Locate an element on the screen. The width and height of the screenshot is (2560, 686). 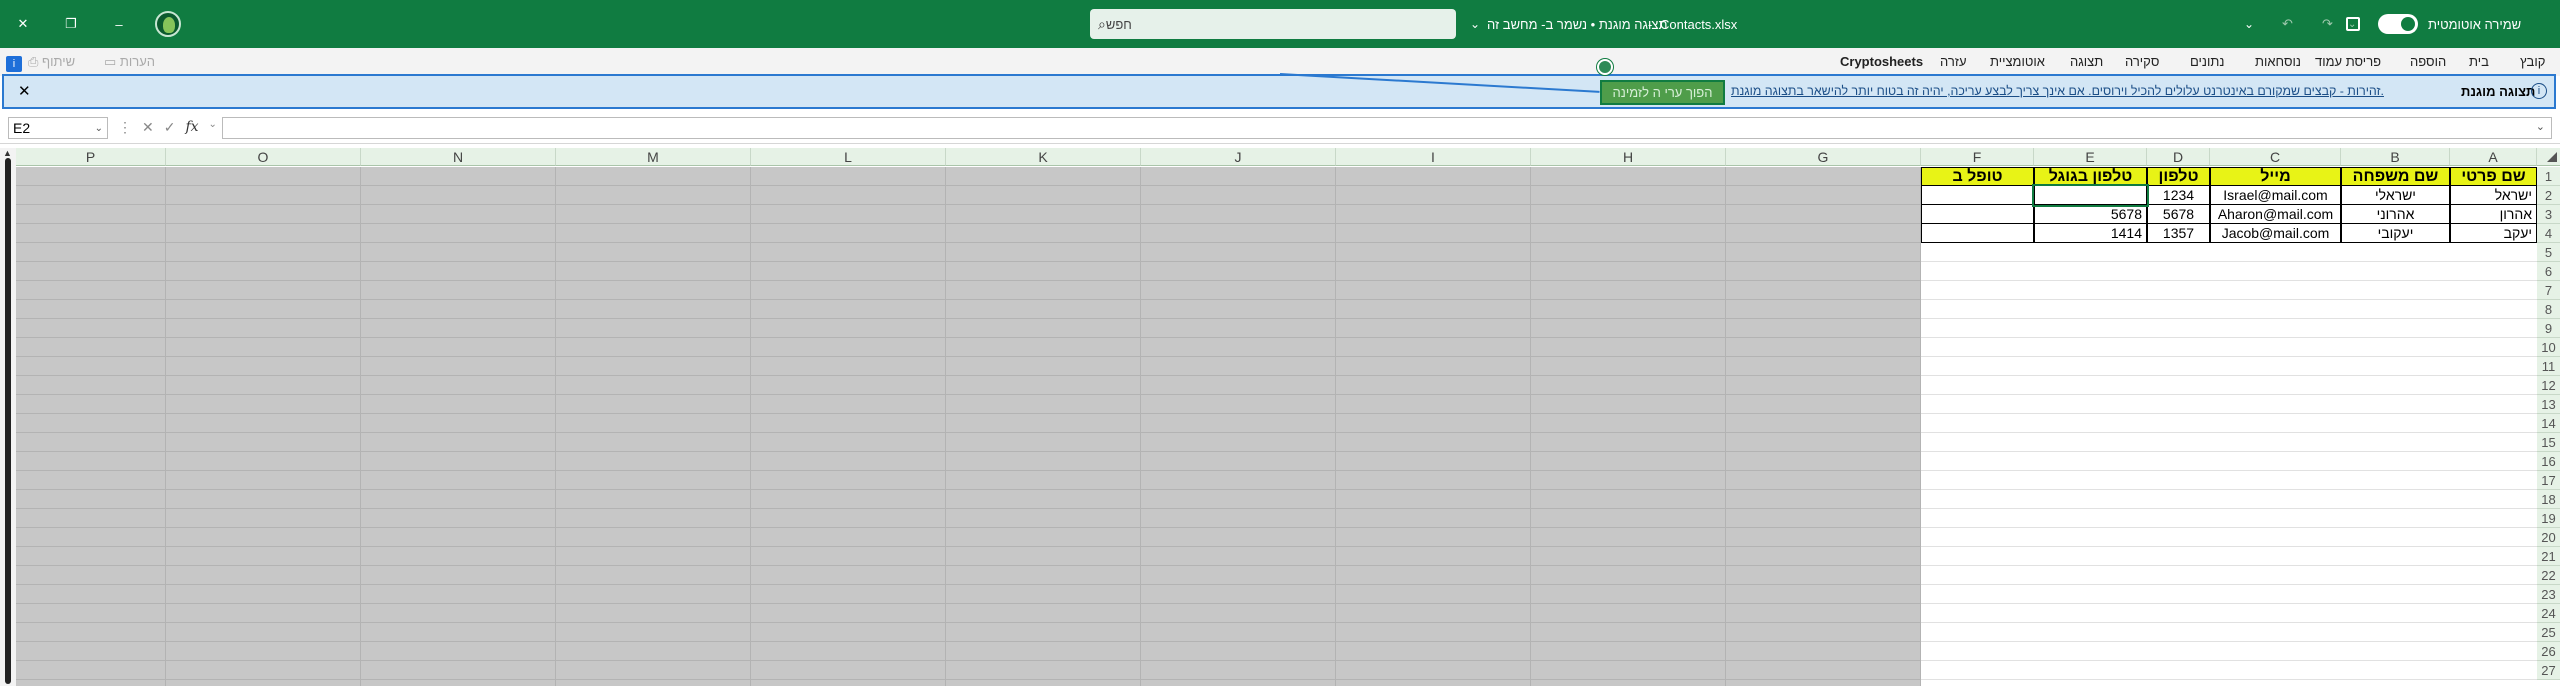
row-header-18: 18 is located at coordinates (2548, 499).